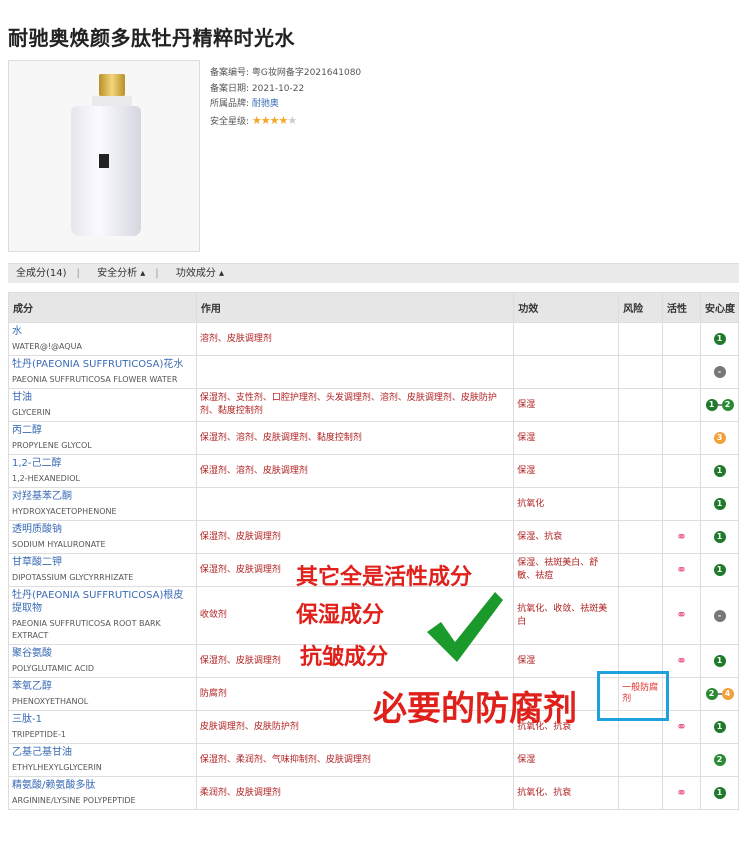 This screenshot has width=750, height=852. I want to click on safety-cell: 3, so click(719, 438).